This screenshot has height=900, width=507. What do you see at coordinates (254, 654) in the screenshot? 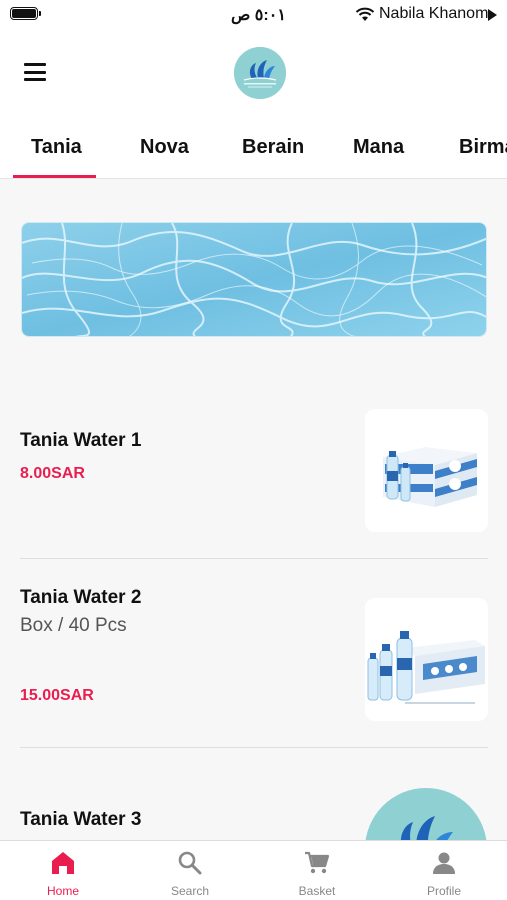
I see `product-item: Tania Water 2 Box / 40 Pcs 15.00SAR` at bounding box center [254, 654].